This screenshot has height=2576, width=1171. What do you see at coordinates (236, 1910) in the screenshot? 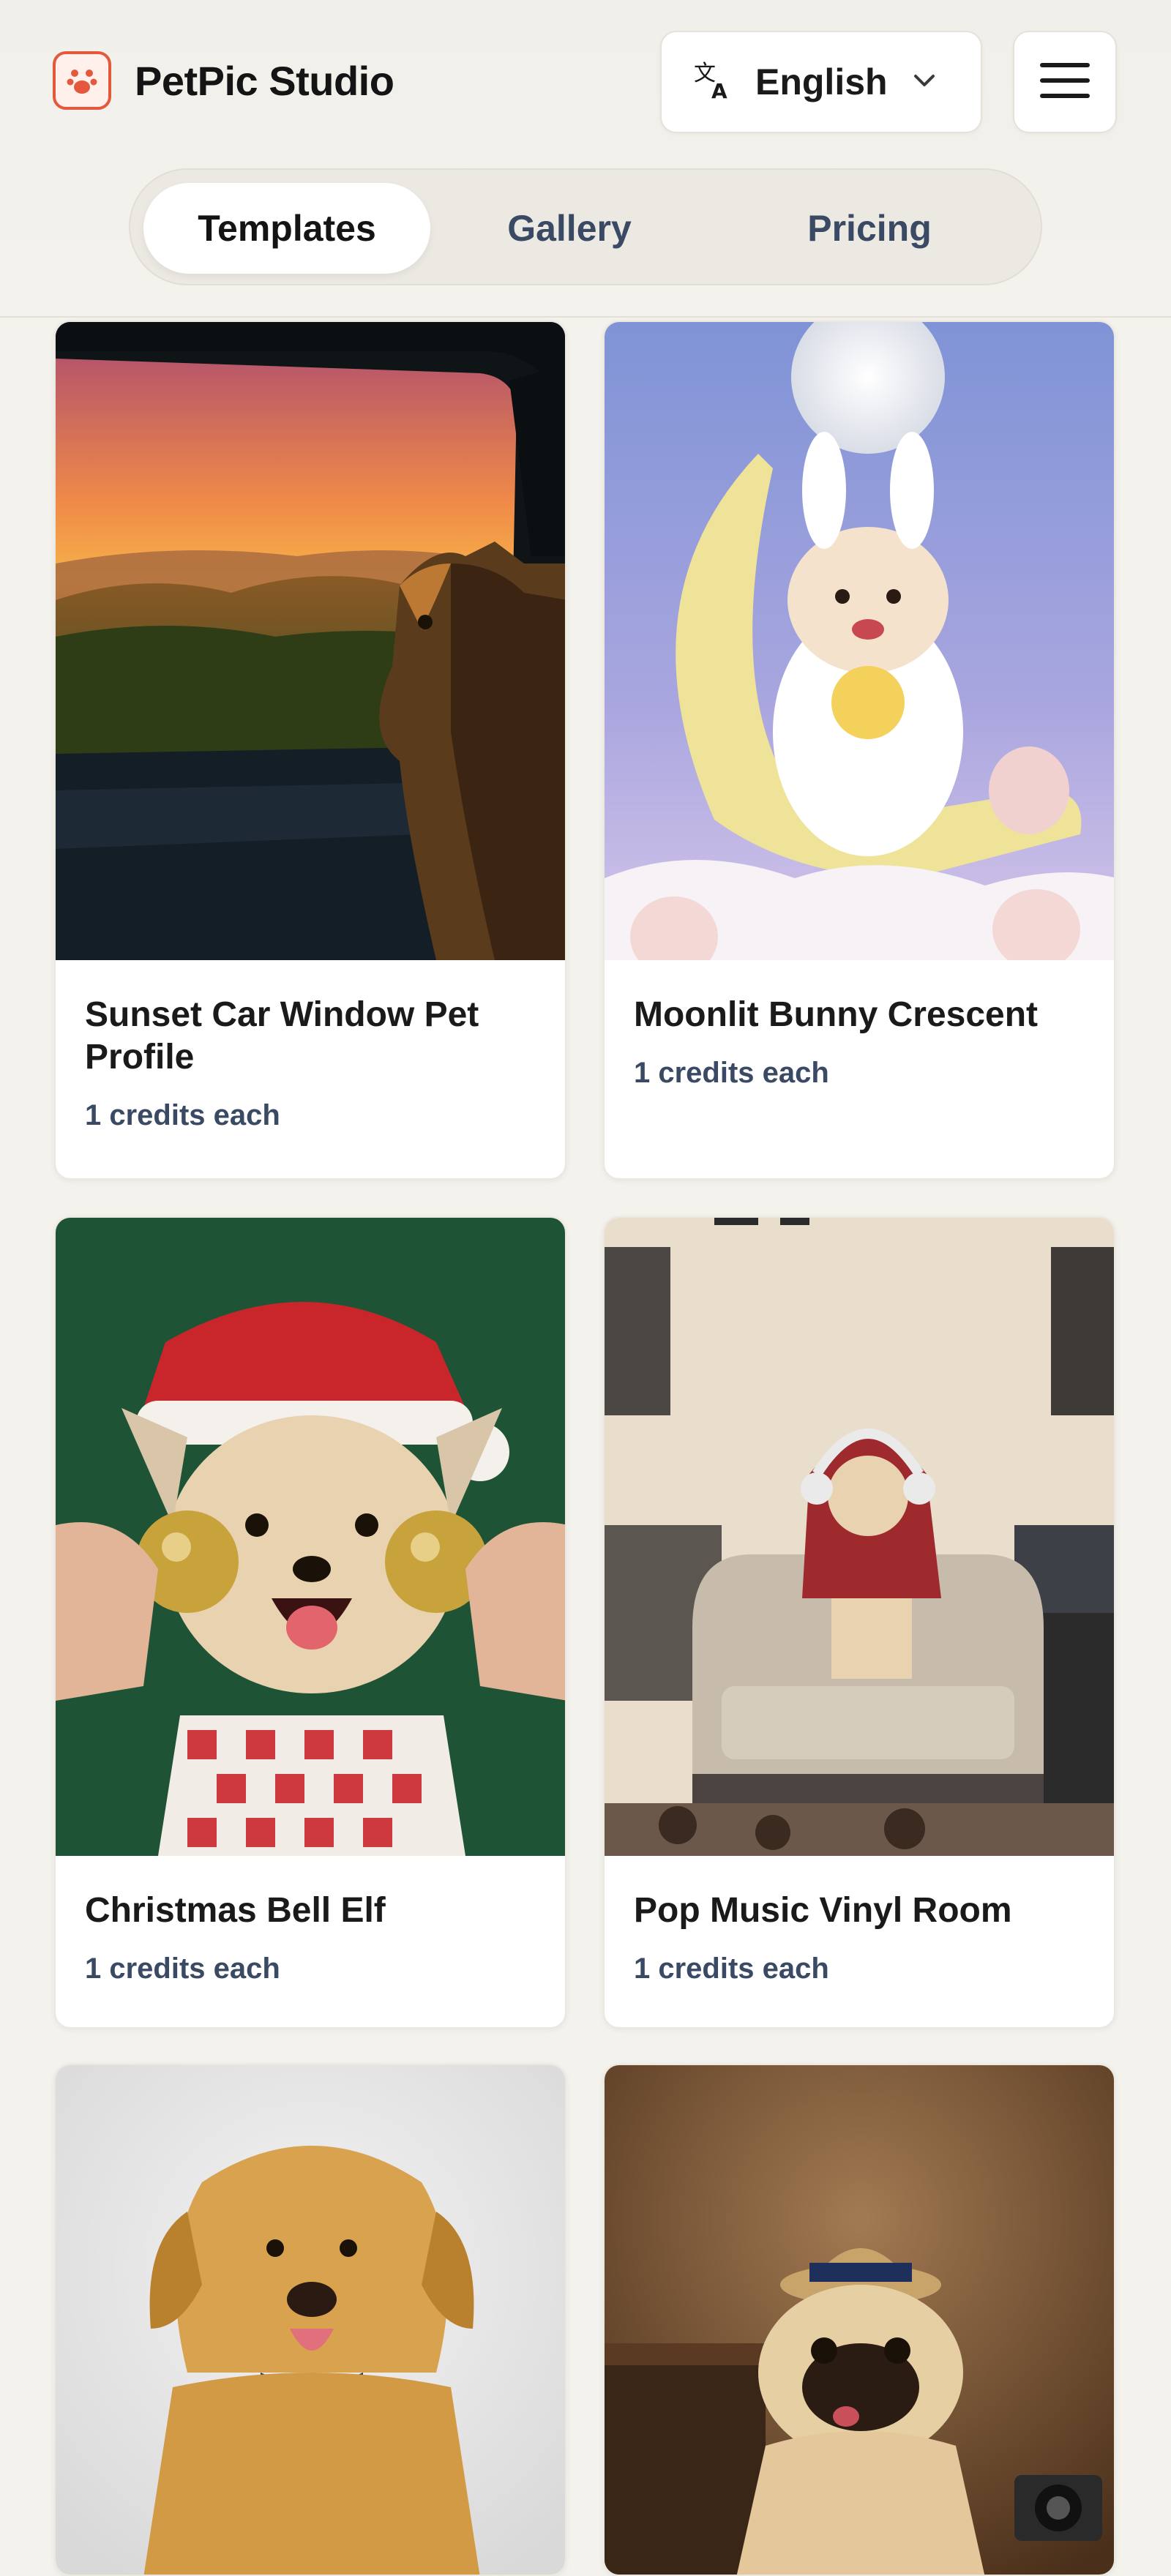
I see `template-title: Christmas Bell Elf` at bounding box center [236, 1910].